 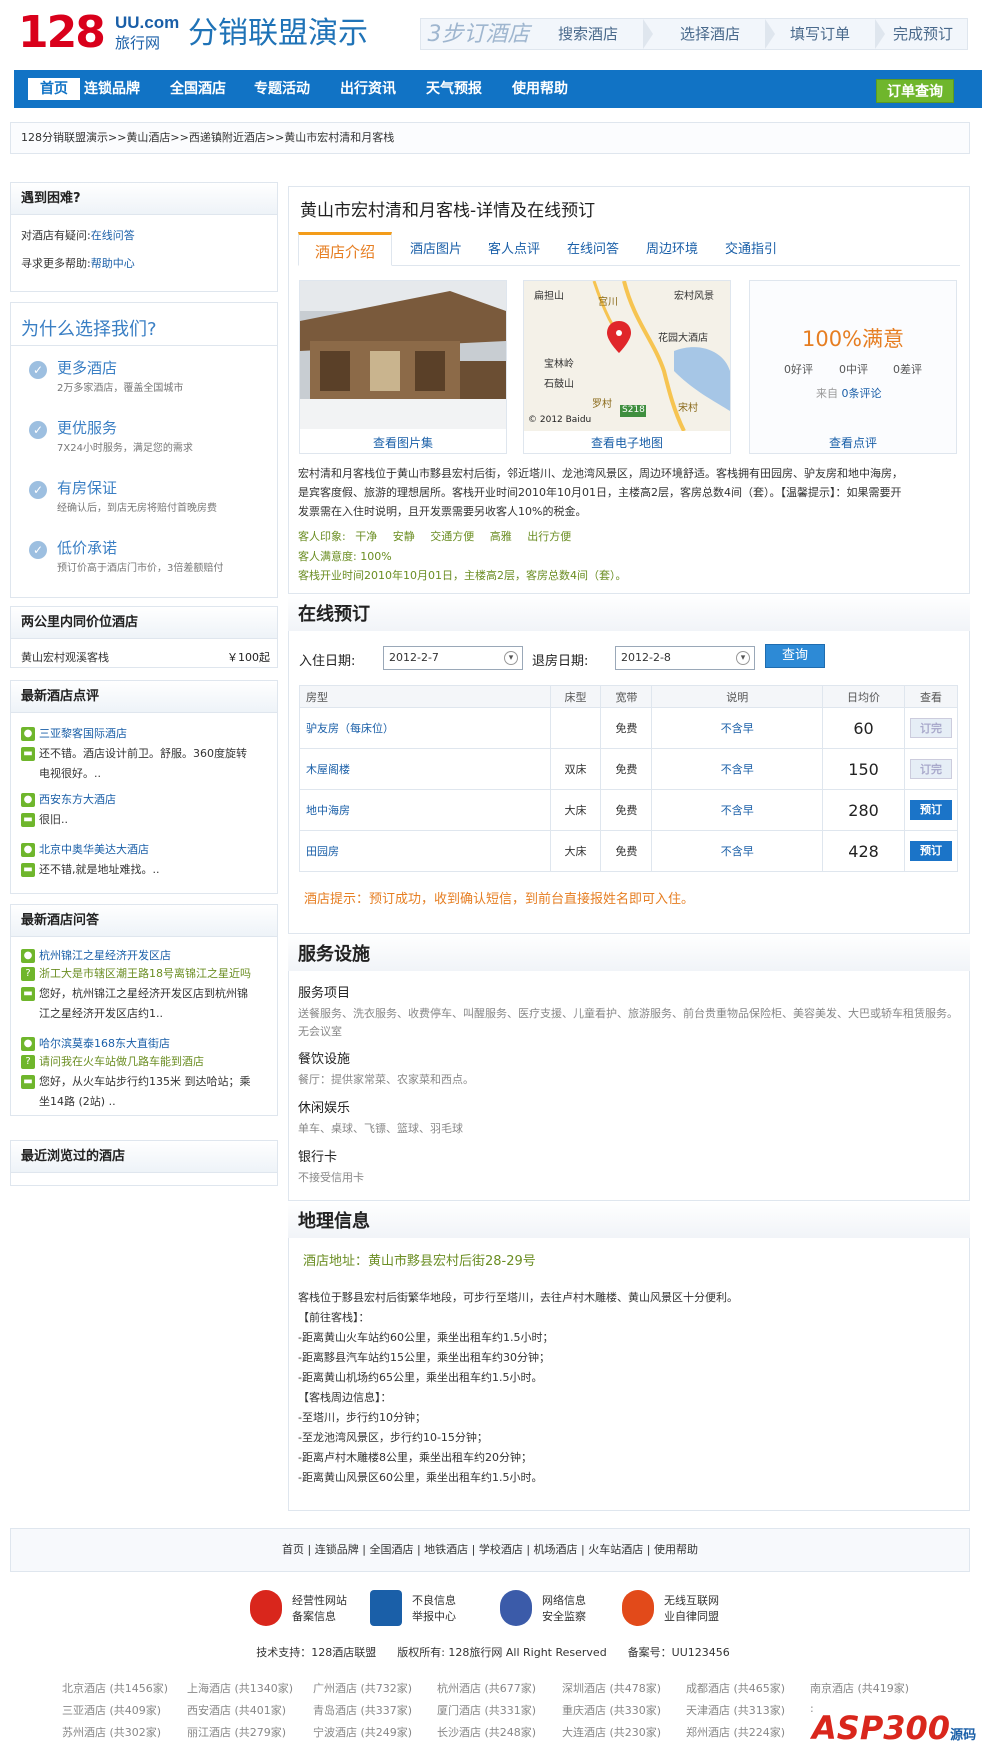 I want to click on checkin-value: 2012-2-7, so click(x=414, y=657).